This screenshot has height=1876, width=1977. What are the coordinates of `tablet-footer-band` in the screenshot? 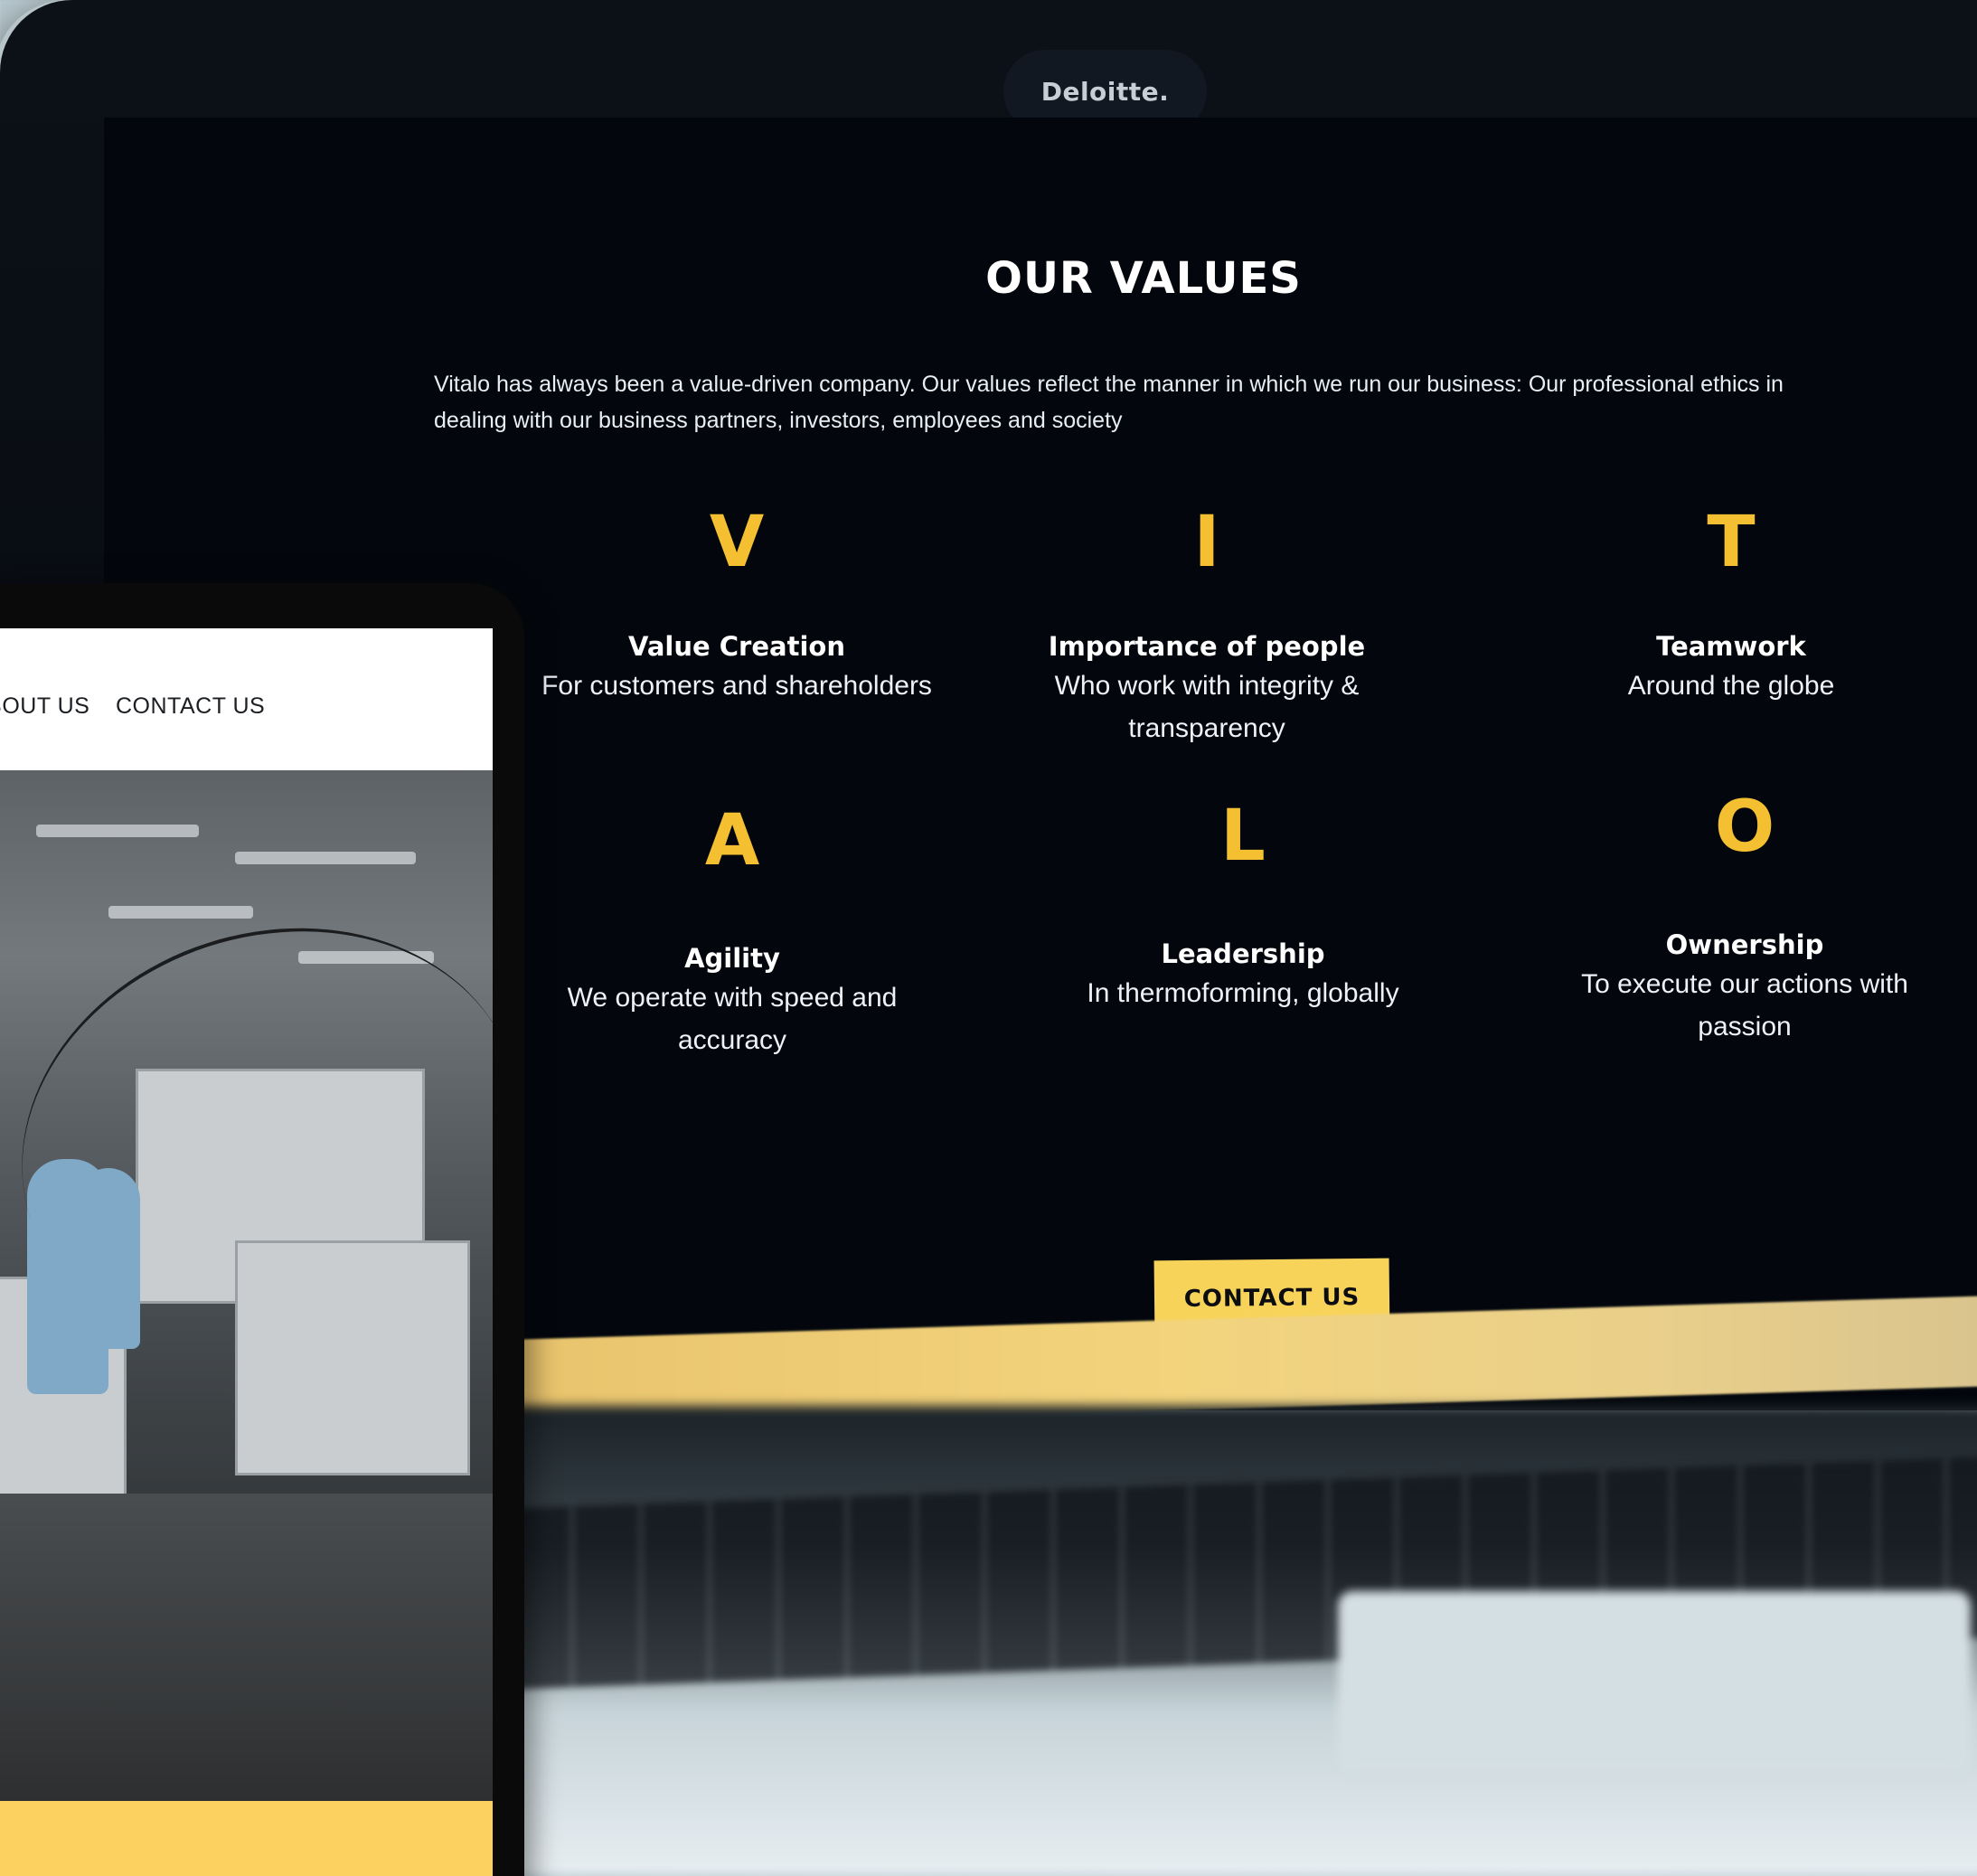 It's located at (247, 1838).